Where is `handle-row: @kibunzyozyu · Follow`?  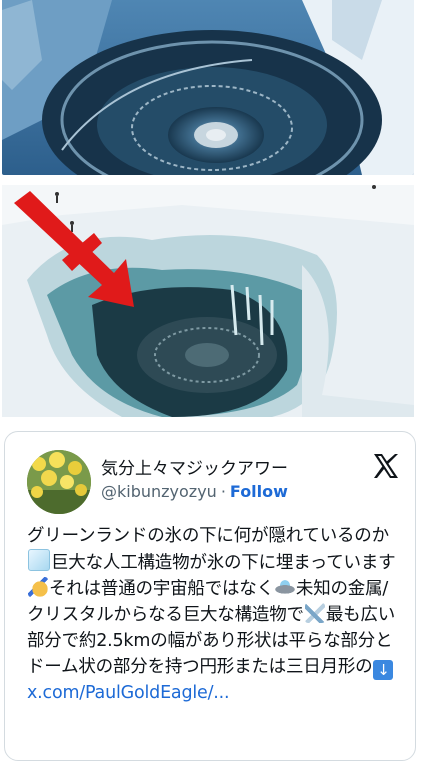
handle-row: @kibunzyozyu · Follow is located at coordinates (194, 491).